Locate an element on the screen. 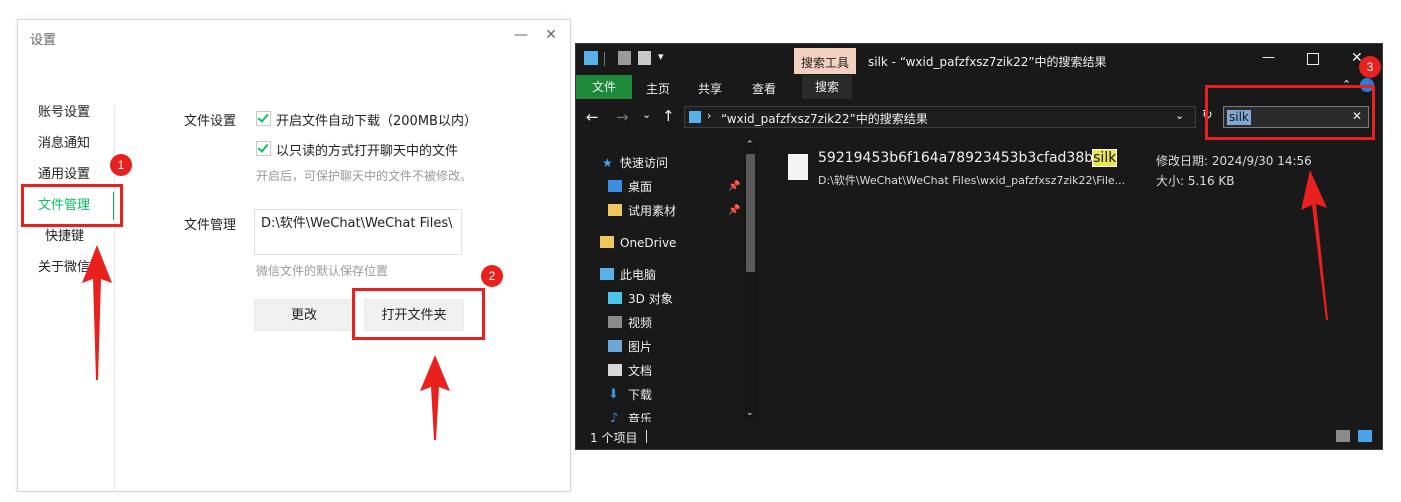 Image resolution: width=1401 pixels, height=502 pixels. tree-label: 文档 is located at coordinates (640, 371).